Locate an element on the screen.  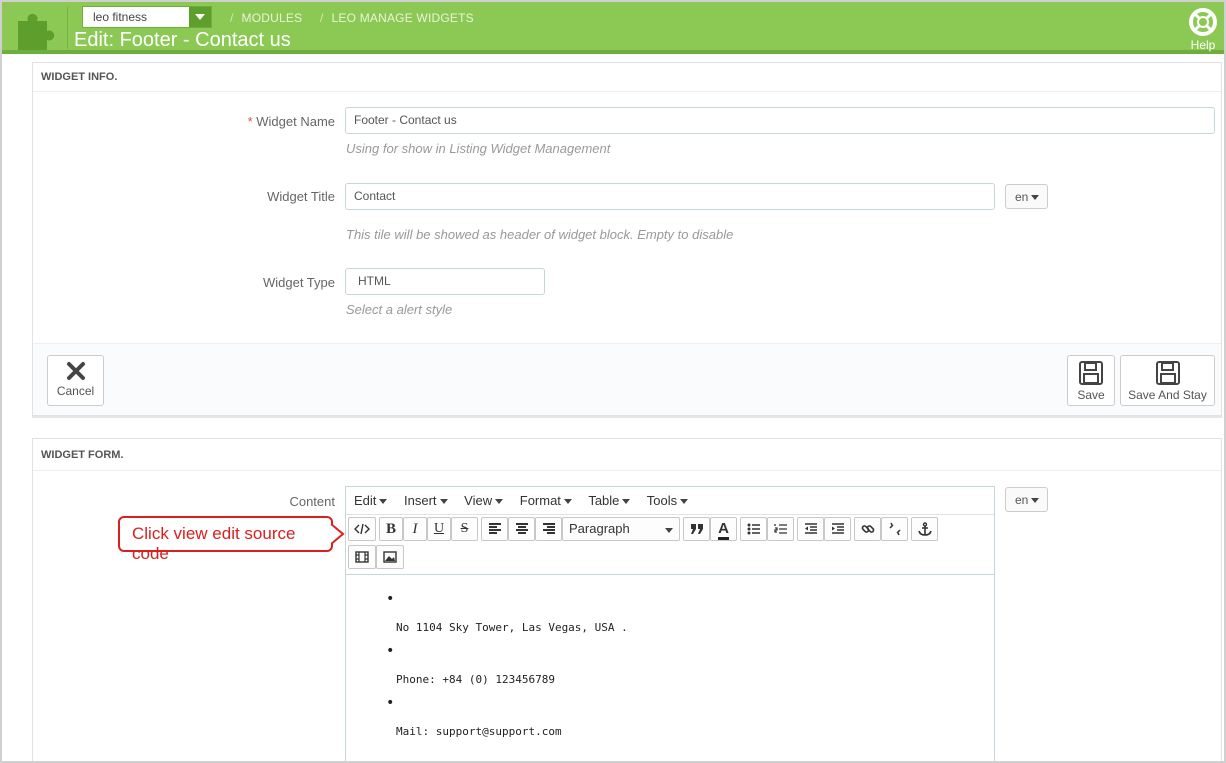
widget-type-label: Widget Type is located at coordinates (298, 282).